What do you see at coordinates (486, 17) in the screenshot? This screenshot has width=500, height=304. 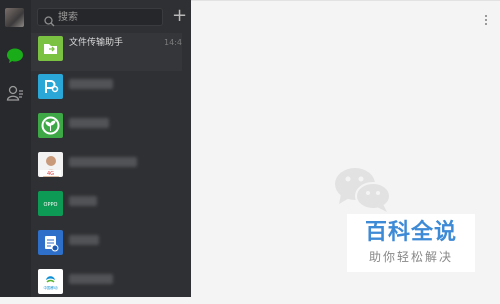 I see `more-menu-icon` at bounding box center [486, 17].